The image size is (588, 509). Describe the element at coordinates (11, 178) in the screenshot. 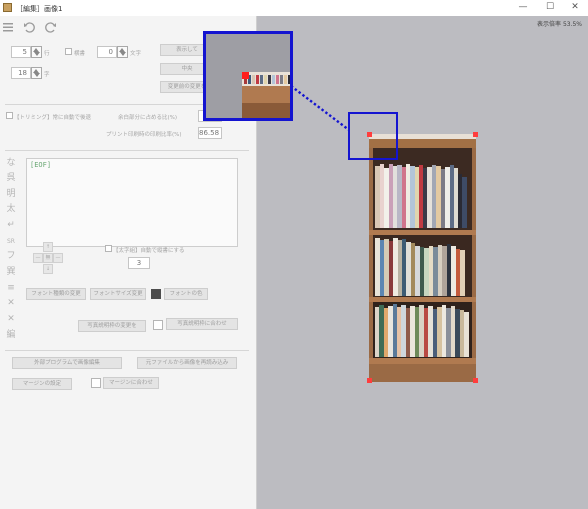

I see `tool-gothic: 呉` at that location.